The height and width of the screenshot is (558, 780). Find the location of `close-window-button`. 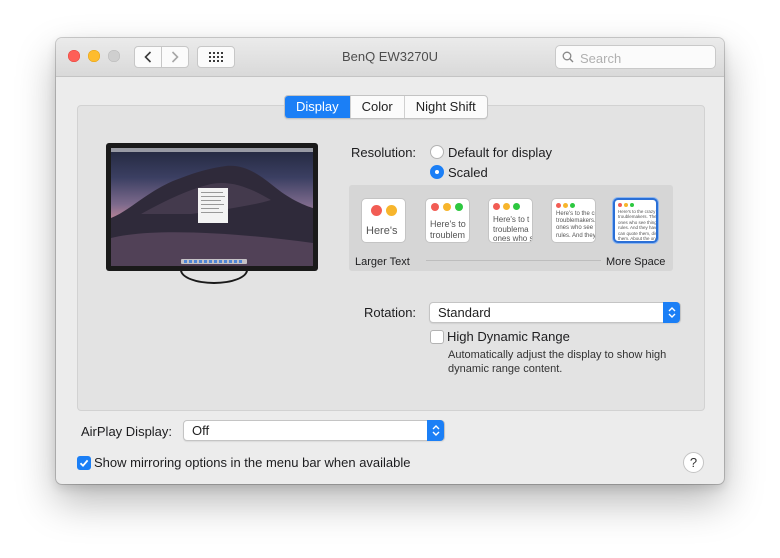

close-window-button is located at coordinates (74, 56).